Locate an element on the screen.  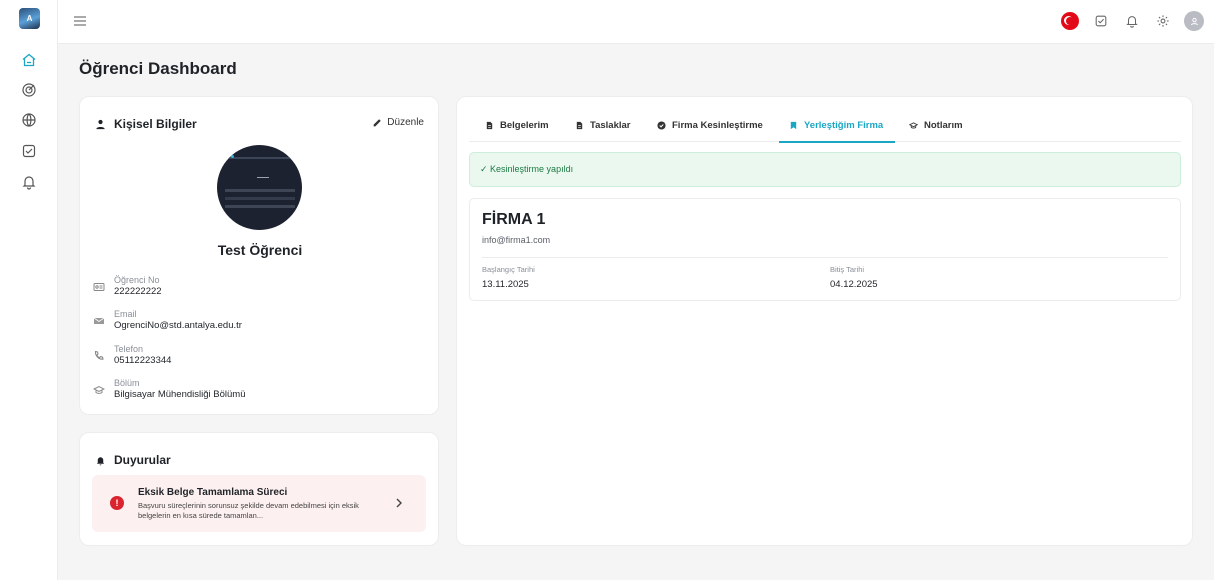
announcements-header: Duyurular is located at coordinates (133, 460).